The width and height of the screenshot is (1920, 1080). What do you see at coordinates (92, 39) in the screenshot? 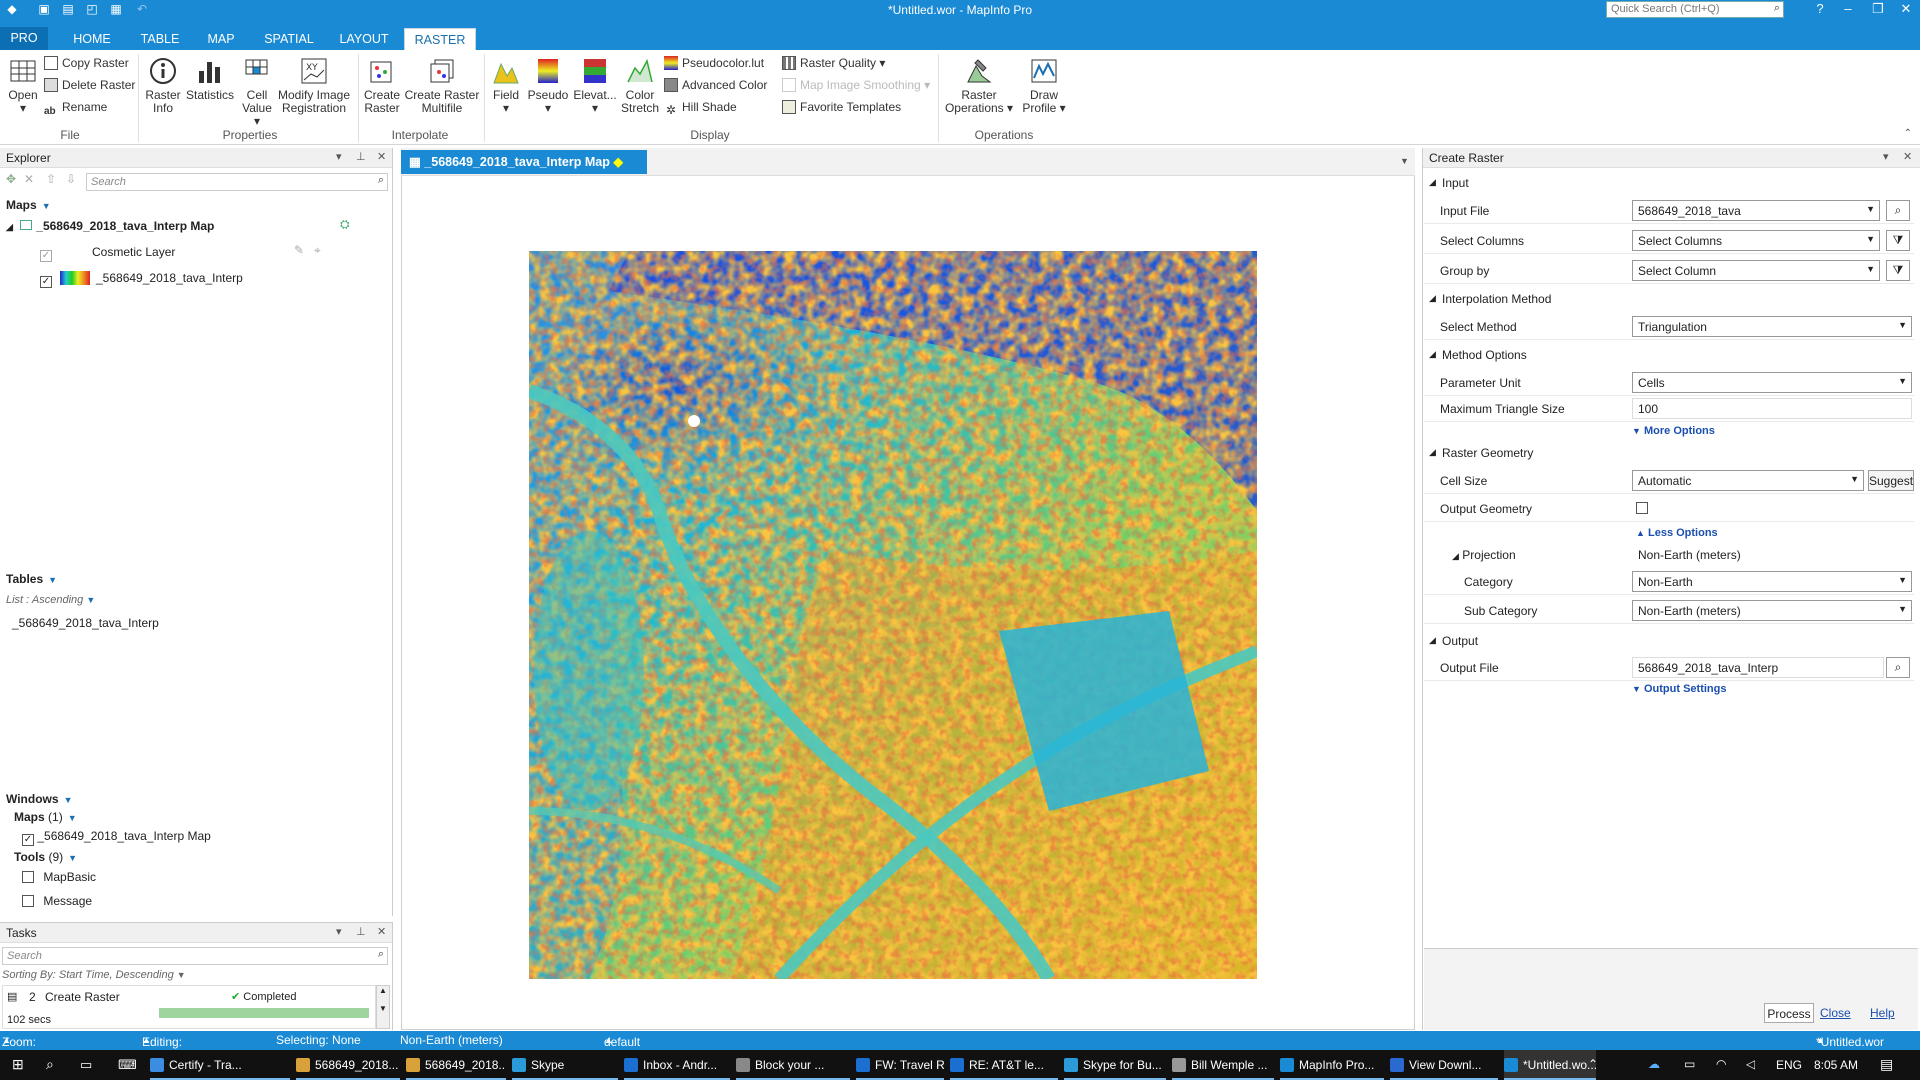
I see `tab-home: HOME` at bounding box center [92, 39].